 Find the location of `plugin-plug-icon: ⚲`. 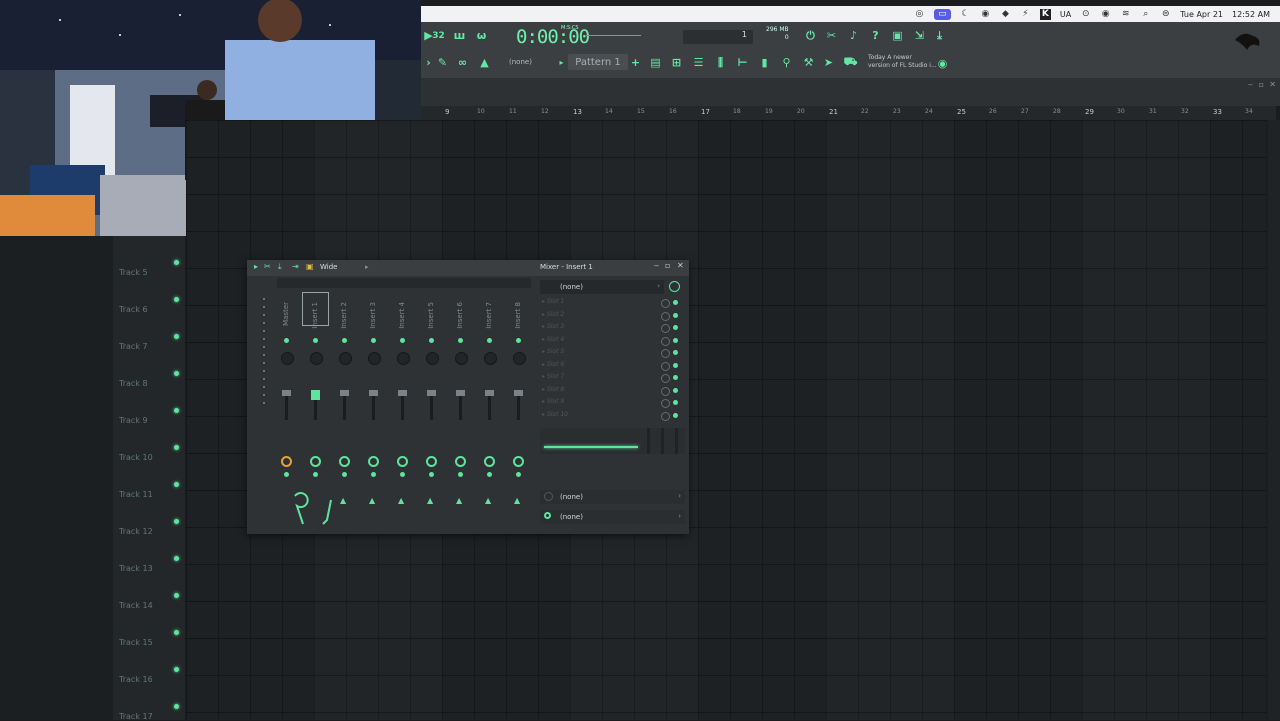

plugin-plug-icon: ⚲ is located at coordinates (786, 62).